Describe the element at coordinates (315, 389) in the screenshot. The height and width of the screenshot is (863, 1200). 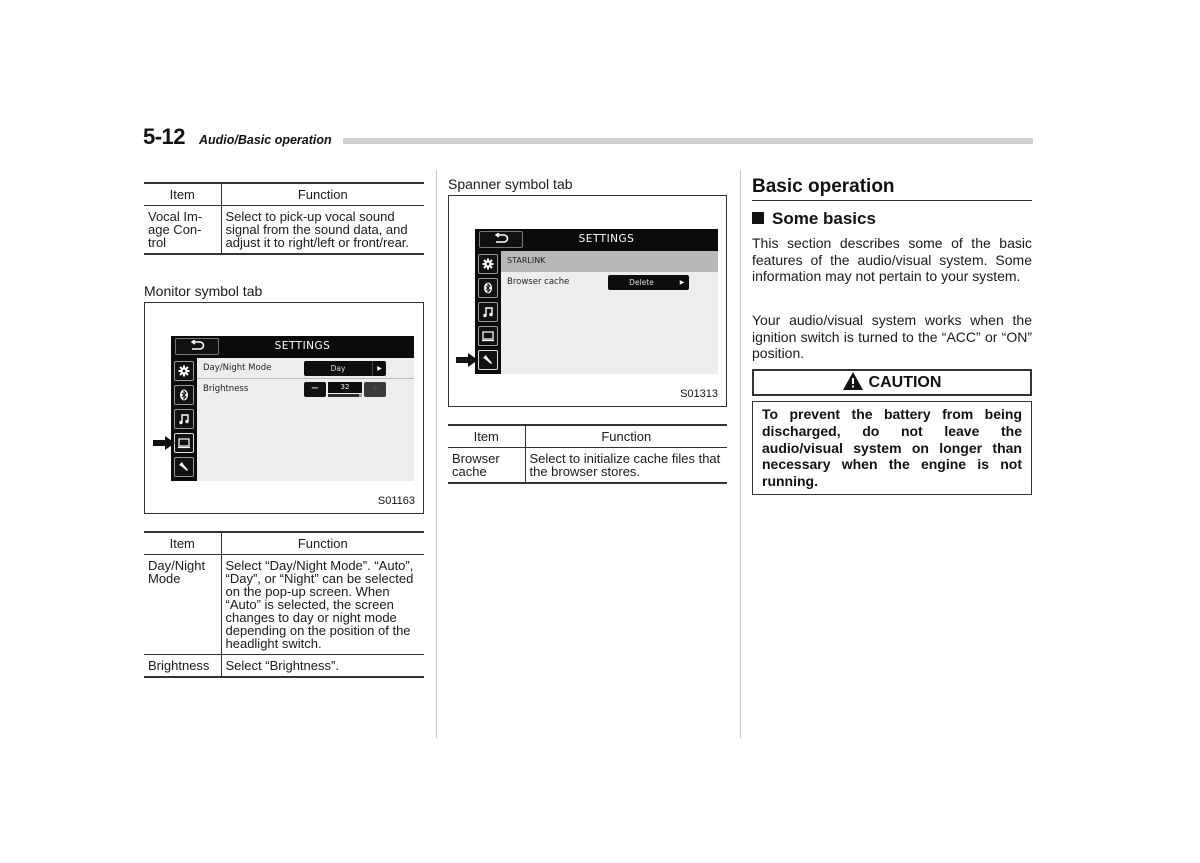
I see `brightness-decrease-button: −` at that location.